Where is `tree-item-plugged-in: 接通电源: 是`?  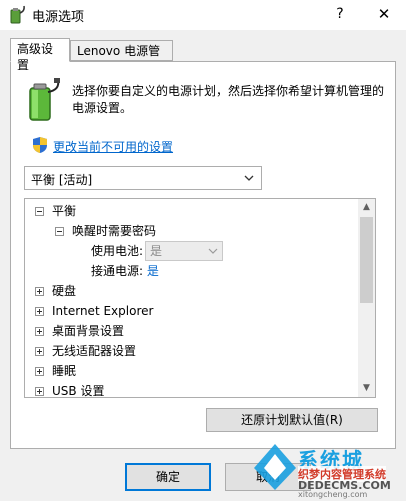 tree-item-plugged-in: 接通电源: 是 is located at coordinates (125, 271).